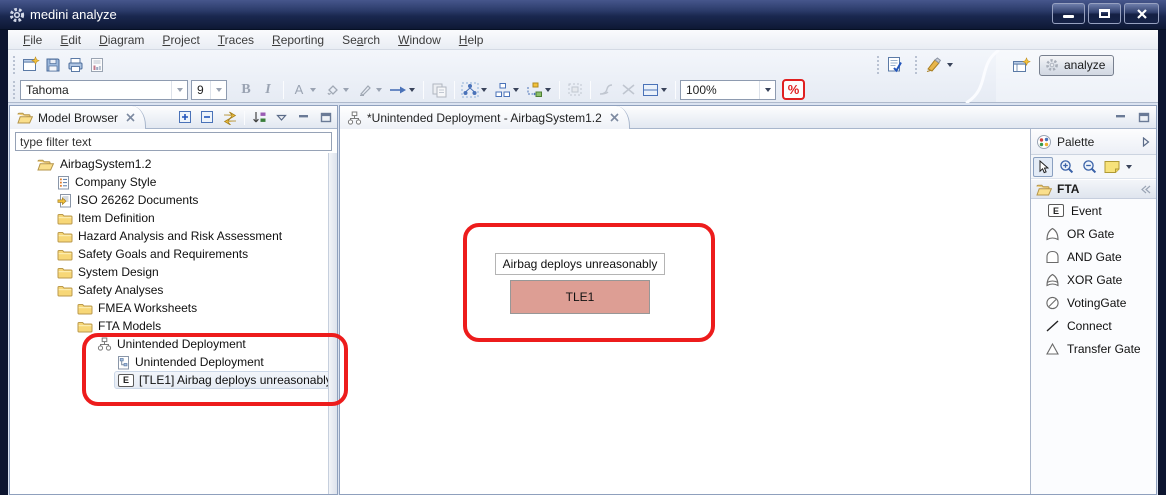 The height and width of the screenshot is (495, 1166). I want to click on italic-button: I, so click(268, 90).